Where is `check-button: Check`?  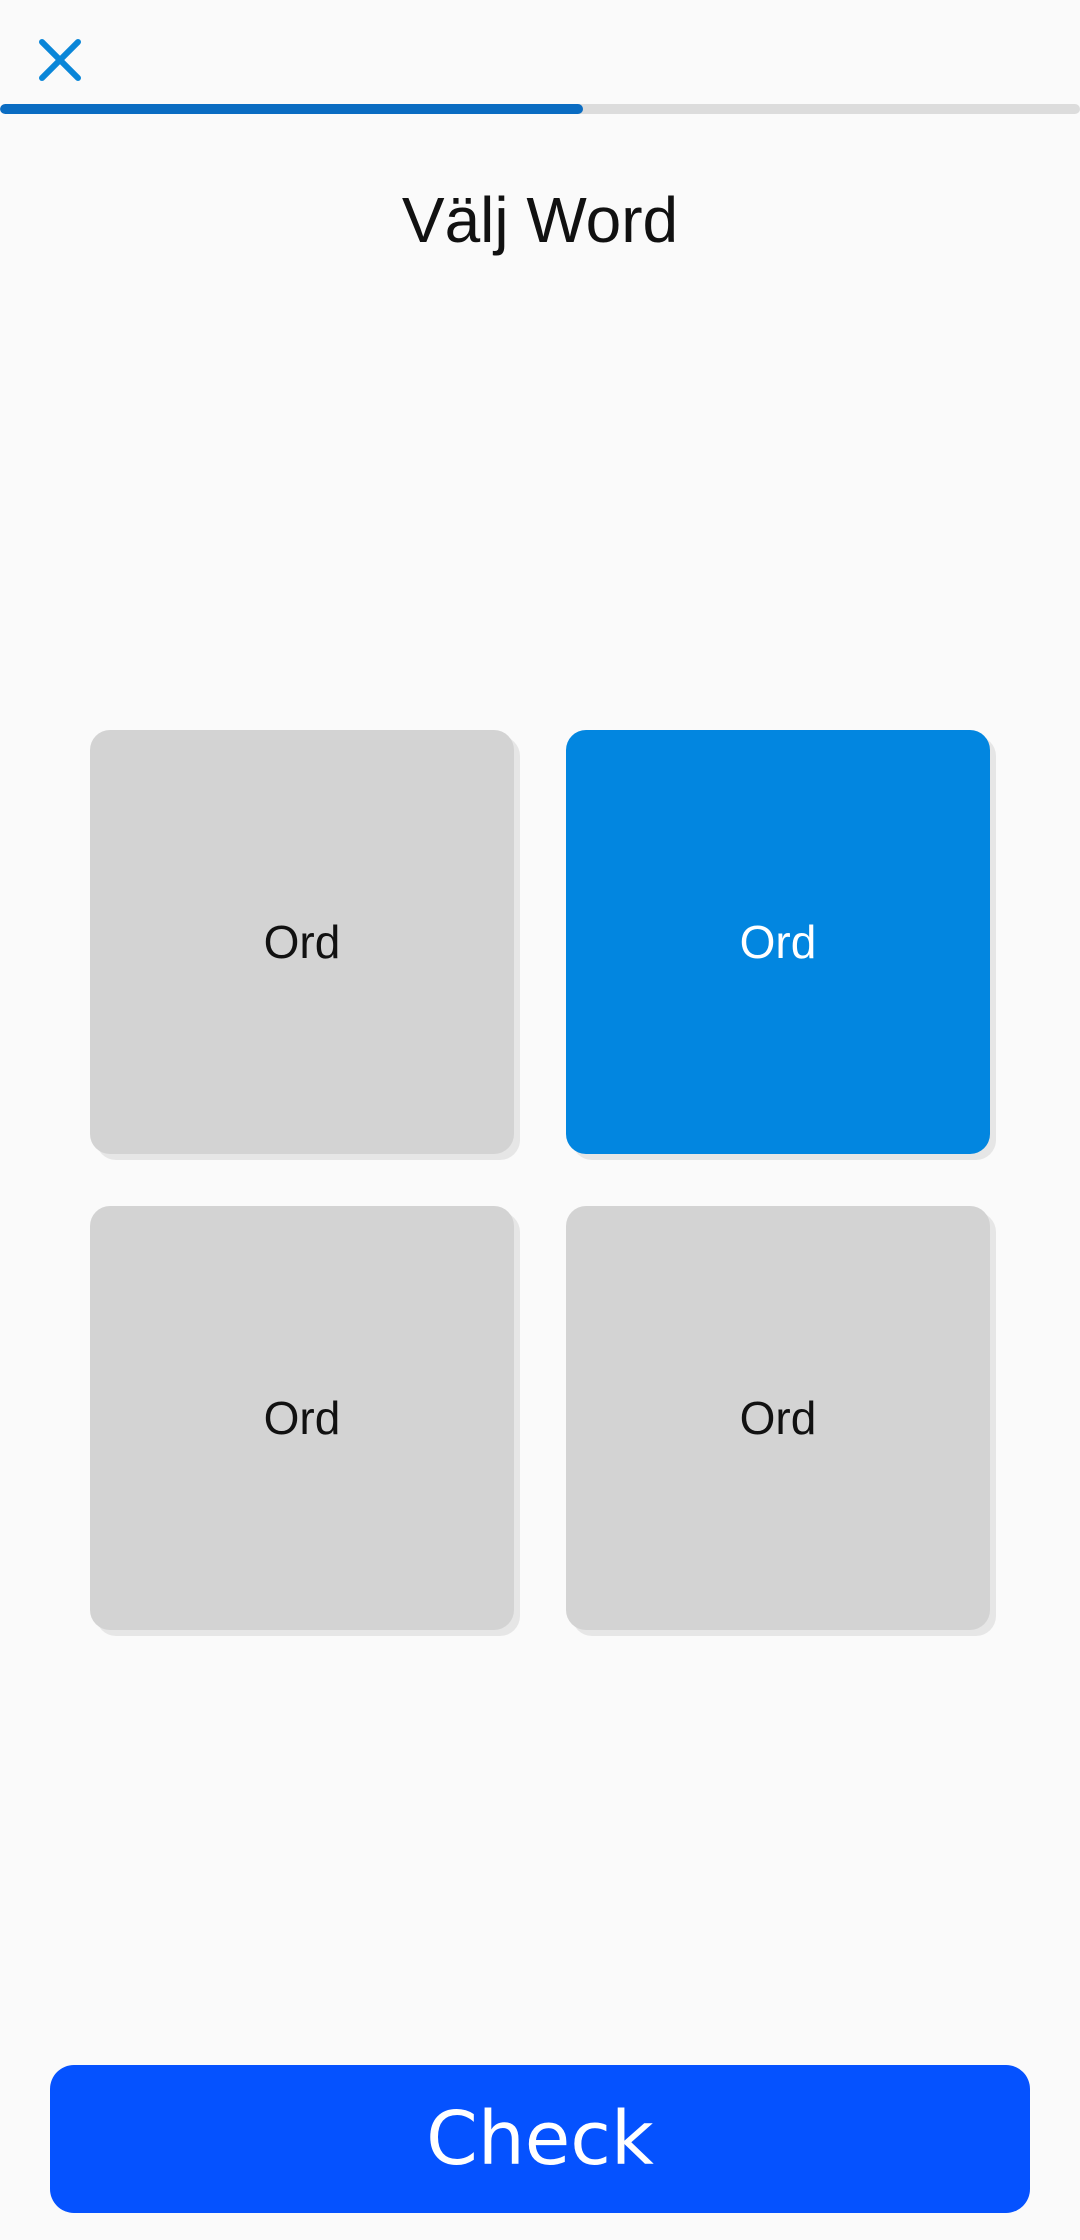
check-button: Check is located at coordinates (540, 2139).